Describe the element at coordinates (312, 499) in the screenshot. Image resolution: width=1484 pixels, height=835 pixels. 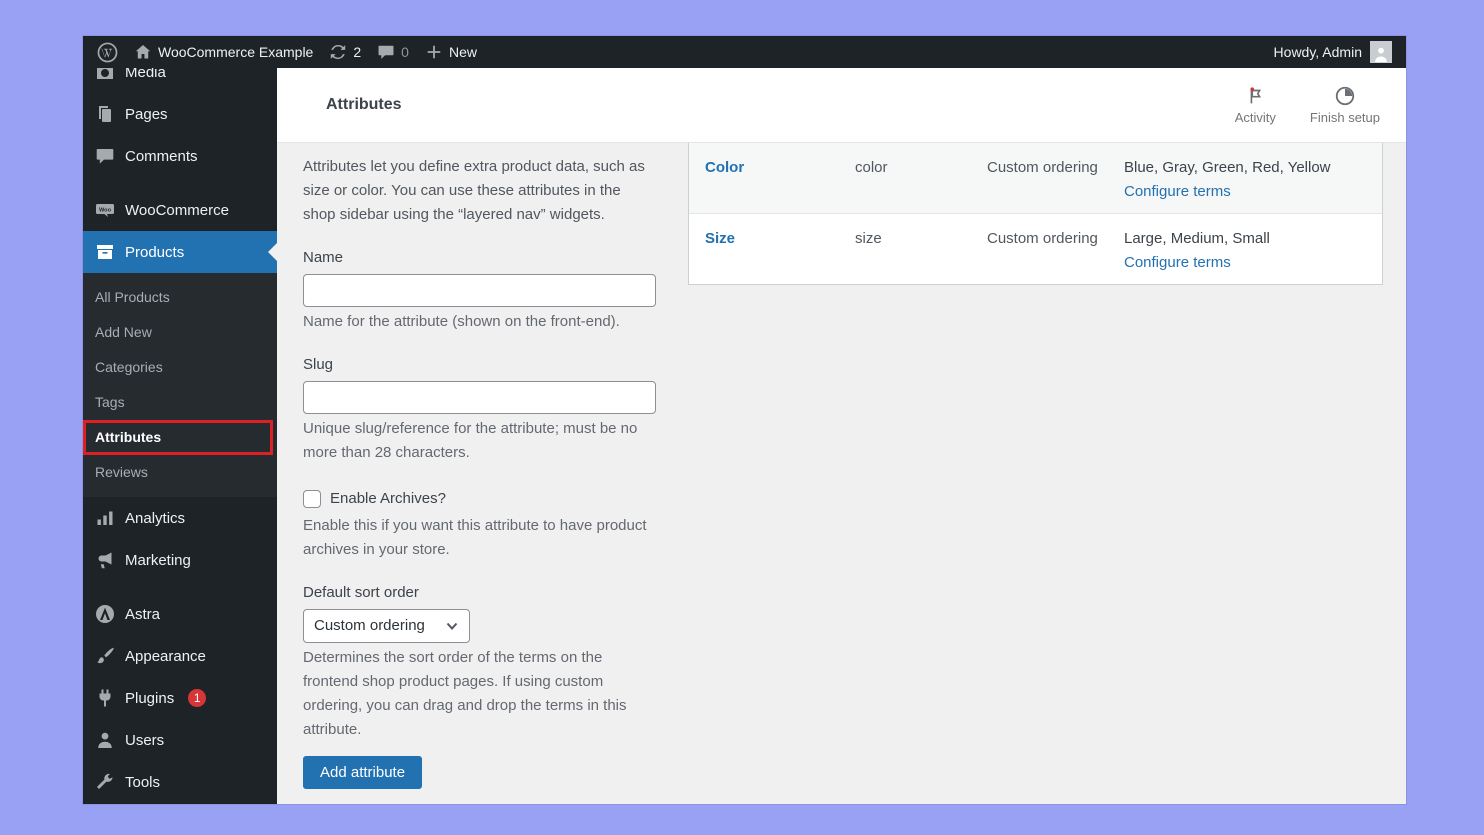
I see `enable-archives-checkbox` at that location.